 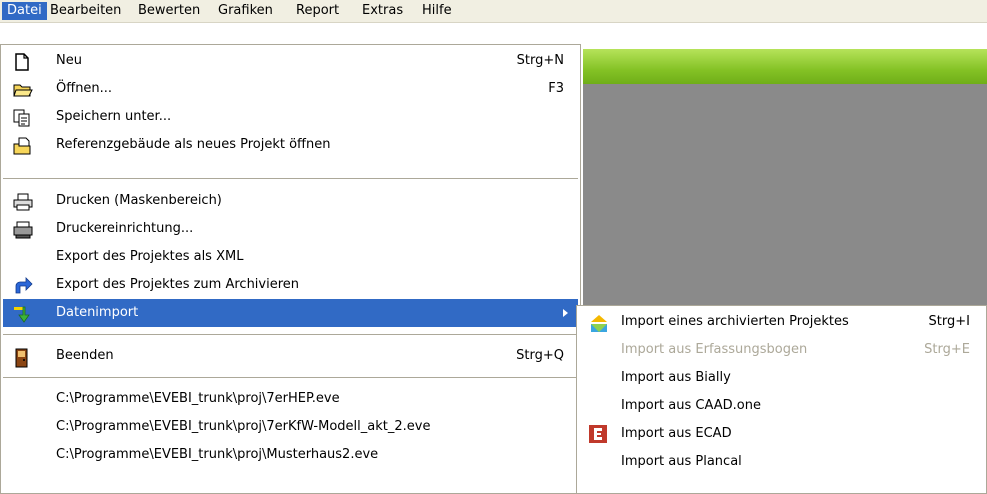 What do you see at coordinates (781, 378) in the screenshot?
I see `submenu-item-import-bially: Import aus Bially` at bounding box center [781, 378].